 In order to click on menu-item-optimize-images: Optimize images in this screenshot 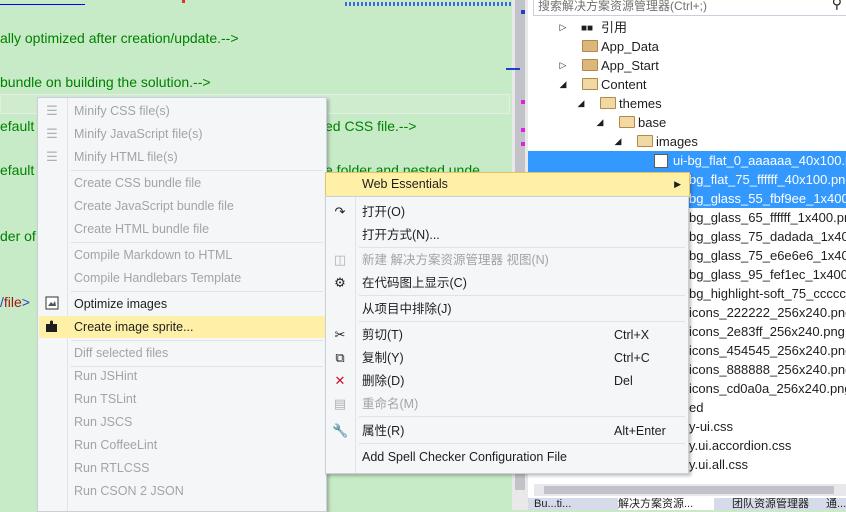, I will do `click(182, 304)`.